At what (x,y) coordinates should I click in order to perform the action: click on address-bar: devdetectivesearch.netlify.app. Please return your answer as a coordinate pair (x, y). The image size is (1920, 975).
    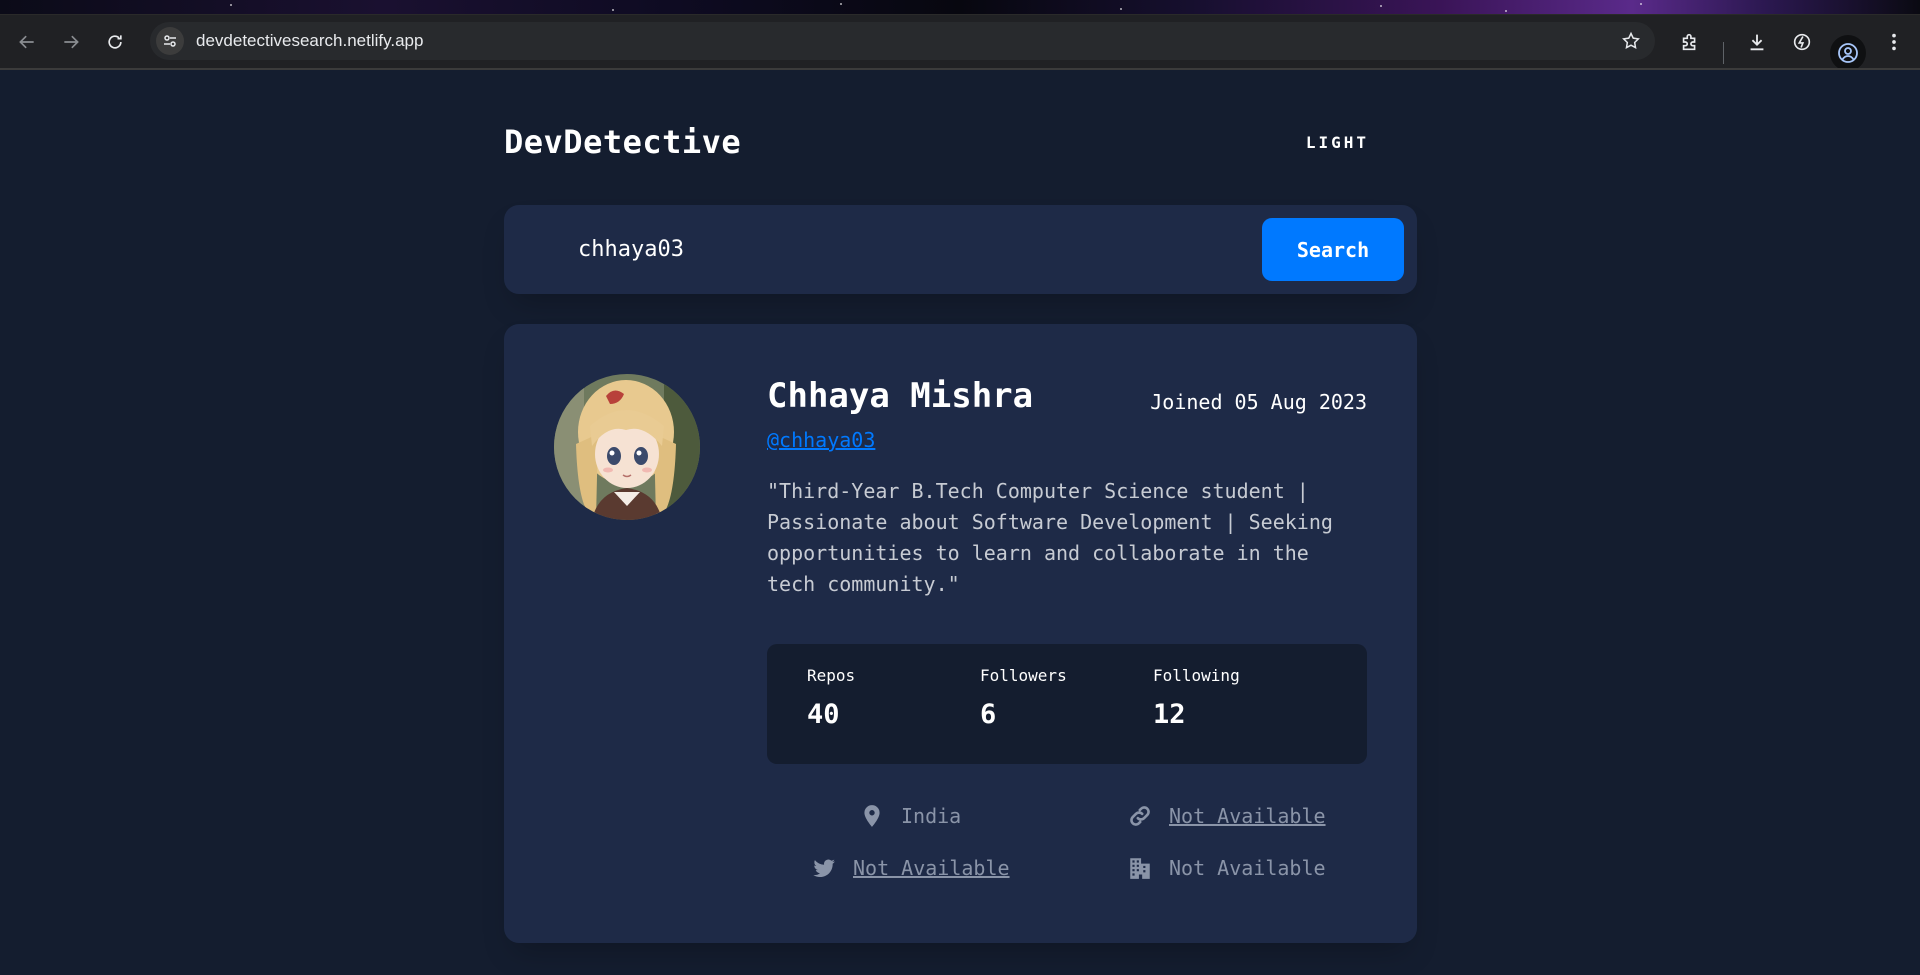
    Looking at the image, I should click on (902, 41).